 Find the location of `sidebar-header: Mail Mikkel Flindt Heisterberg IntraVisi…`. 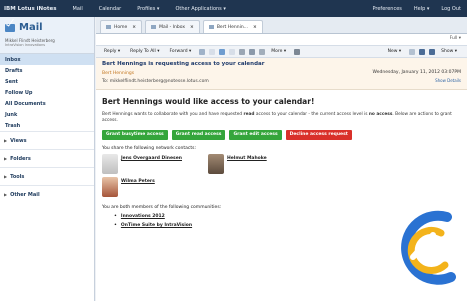

sidebar-header: Mail Mikkel Flindt Heisterberg IntraVisi… is located at coordinates (47, 35).